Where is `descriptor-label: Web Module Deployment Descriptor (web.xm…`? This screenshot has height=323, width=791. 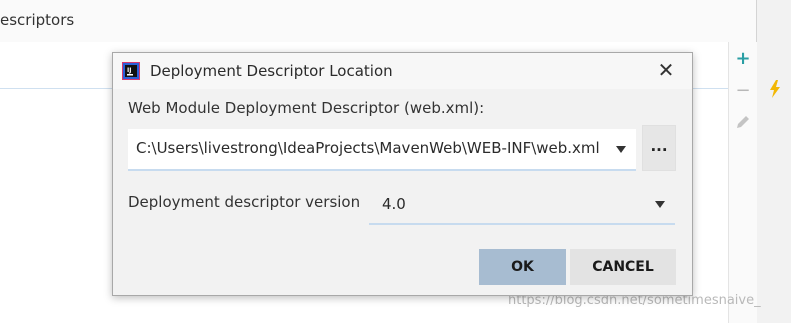 descriptor-label: Web Module Deployment Descriptor (web.xm… is located at coordinates (306, 108).